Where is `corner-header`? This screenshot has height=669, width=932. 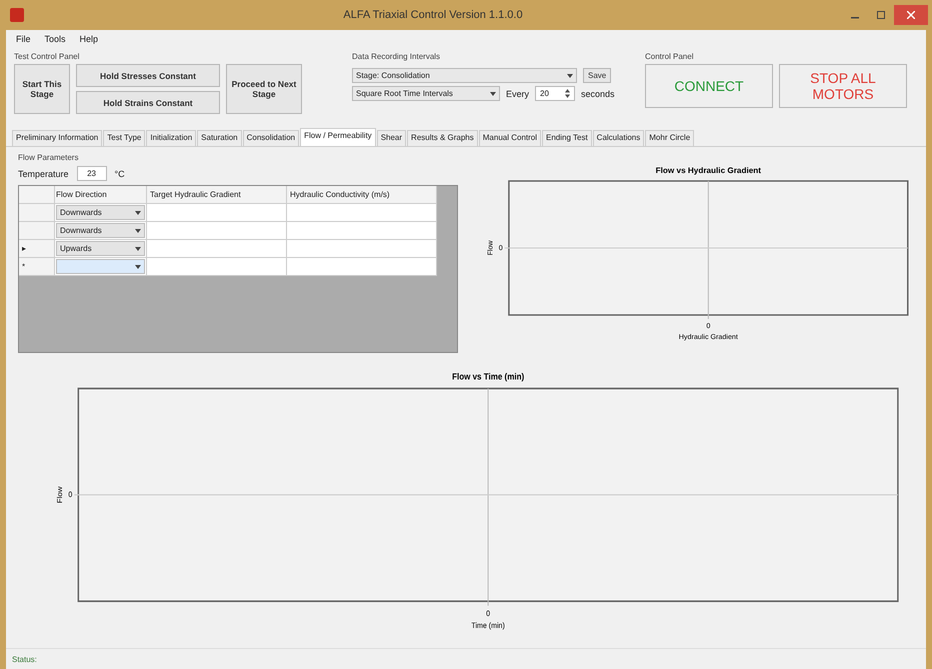 corner-header is located at coordinates (37, 195).